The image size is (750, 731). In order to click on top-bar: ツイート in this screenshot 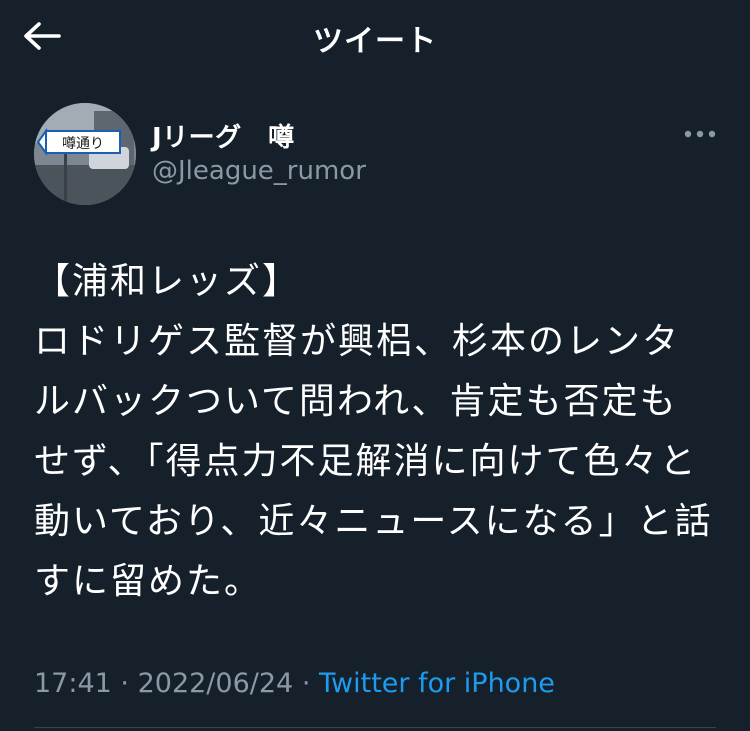, I will do `click(375, 35)`.